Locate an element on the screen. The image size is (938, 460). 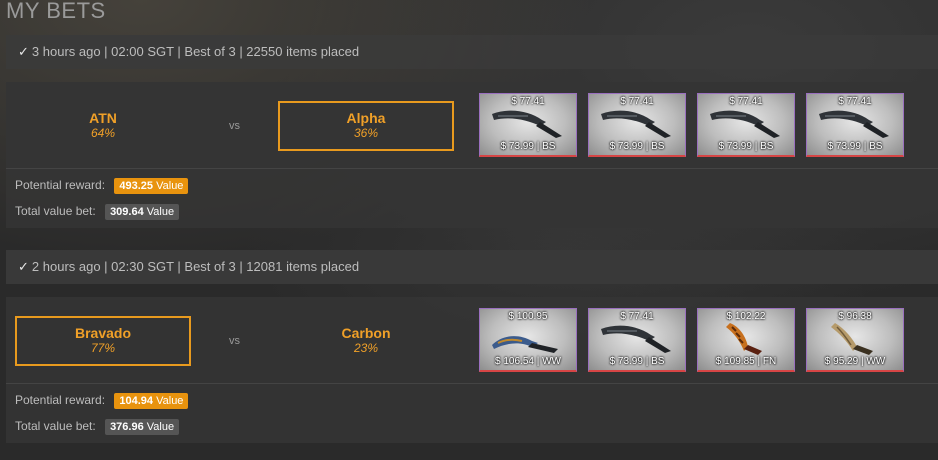
team-name: ATN is located at coordinates (103, 118).